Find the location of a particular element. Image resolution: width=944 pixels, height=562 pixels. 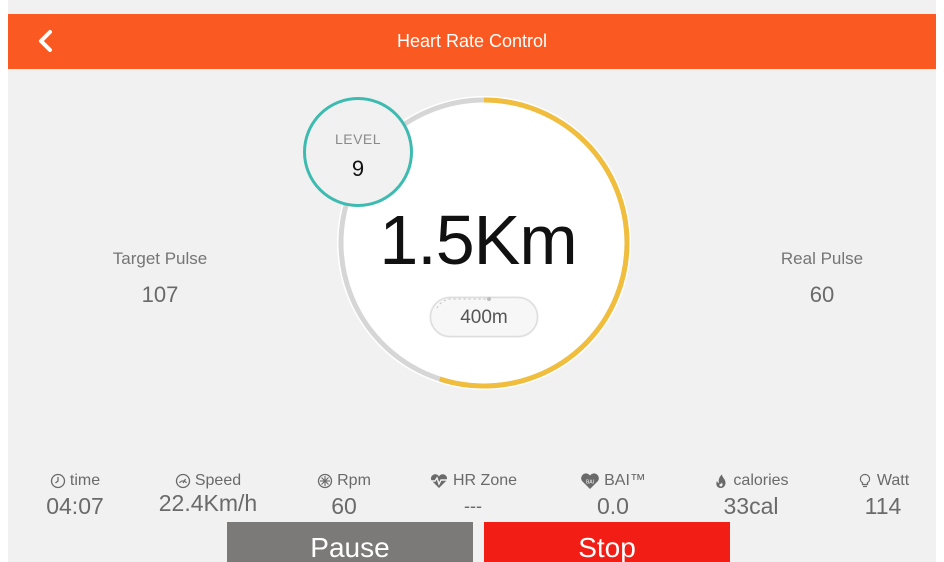

bai-icon-text: BAI is located at coordinates (590, 483).